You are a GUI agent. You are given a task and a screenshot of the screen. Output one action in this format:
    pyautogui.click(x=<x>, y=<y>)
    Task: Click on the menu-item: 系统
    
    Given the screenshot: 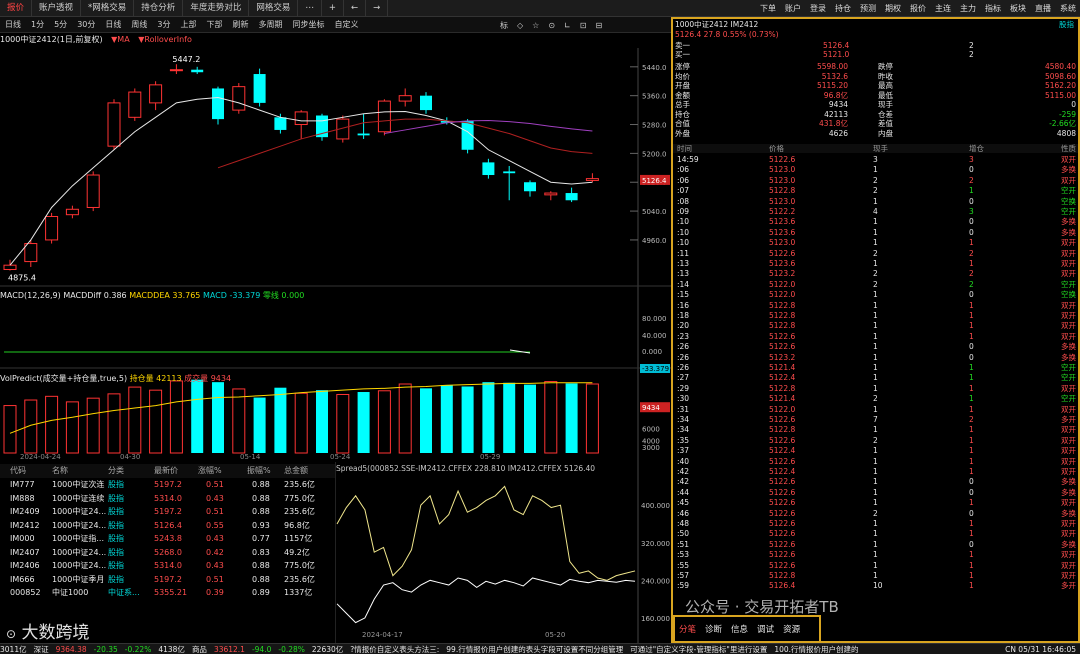 What is the action you would take?
    pyautogui.click(x=1068, y=8)
    